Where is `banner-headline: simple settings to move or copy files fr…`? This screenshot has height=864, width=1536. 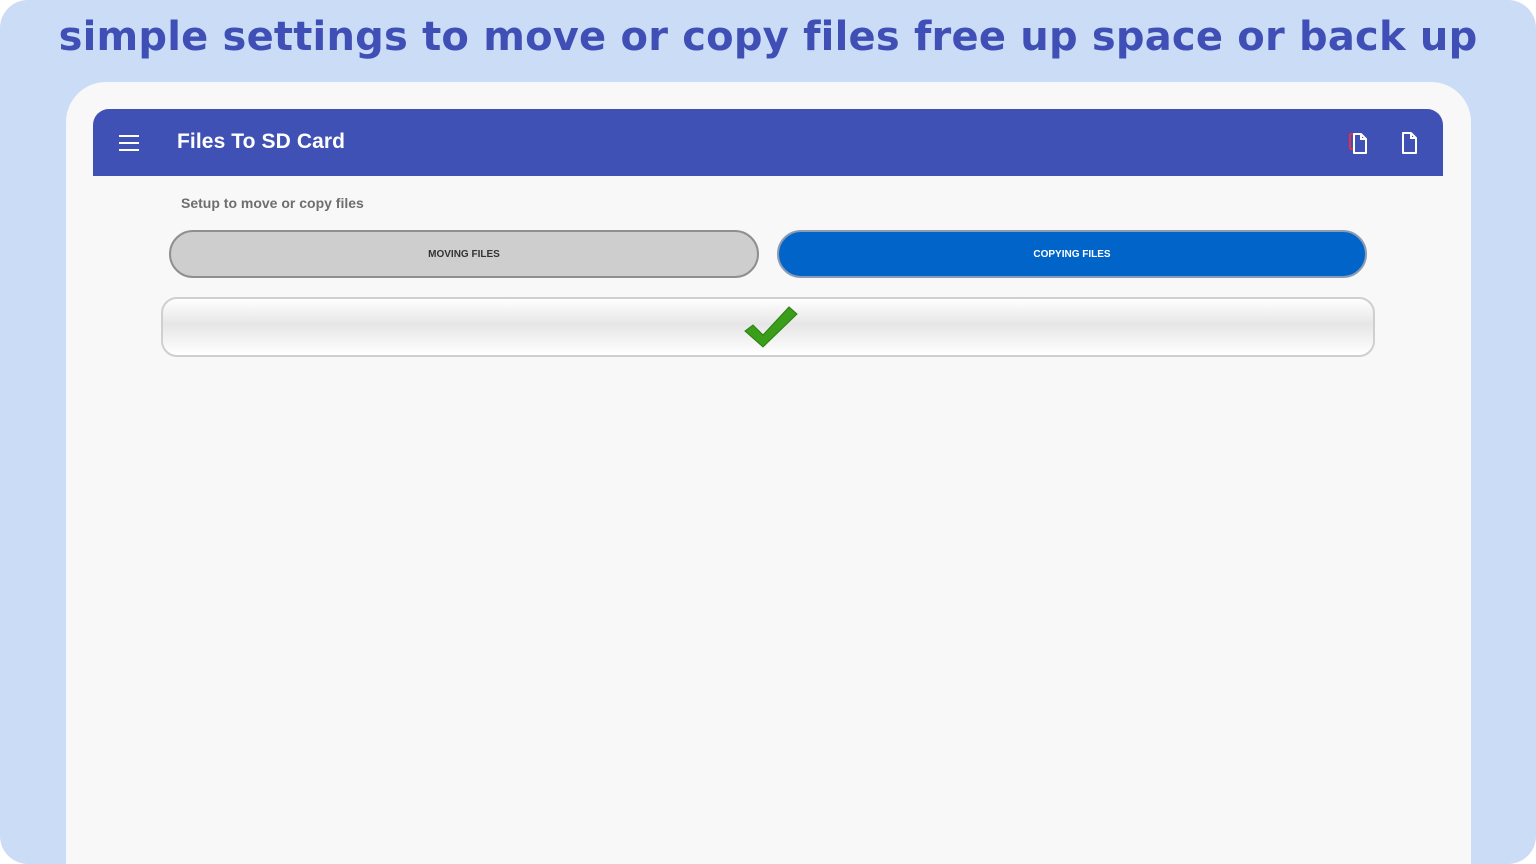
banner-headline: simple settings to move or copy files fr… is located at coordinates (768, 37).